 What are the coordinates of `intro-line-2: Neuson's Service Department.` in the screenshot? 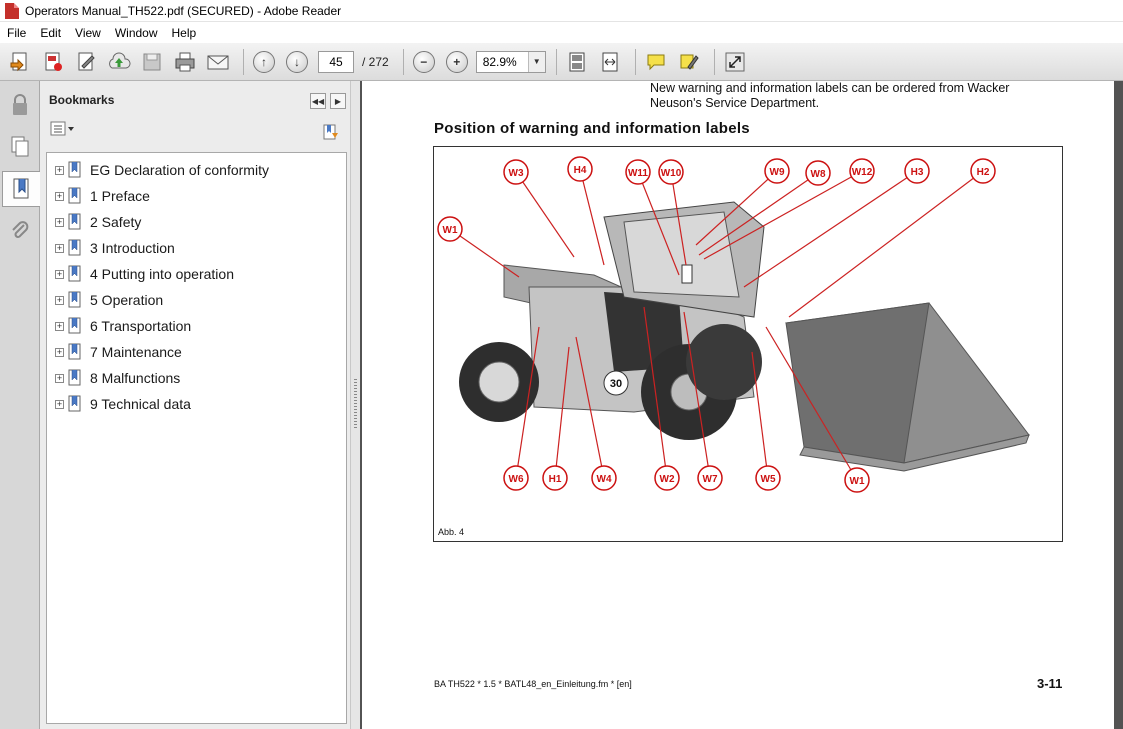 It's located at (735, 103).